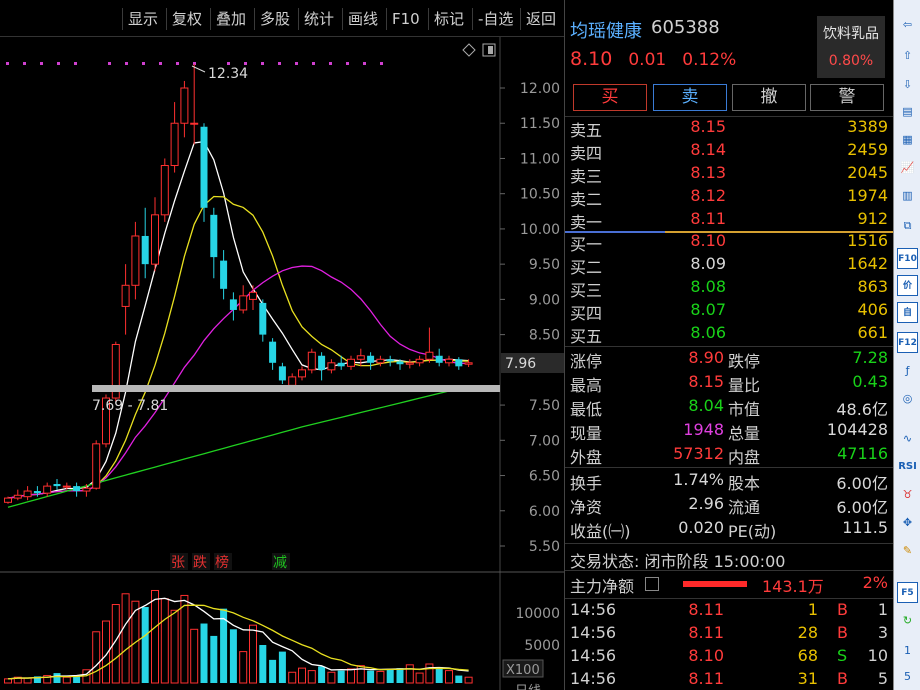 The width and height of the screenshot is (920, 690). What do you see at coordinates (729, 455) in the screenshot?
I see `stat-row: 外盘 57312 内盘 47116` at bounding box center [729, 455].